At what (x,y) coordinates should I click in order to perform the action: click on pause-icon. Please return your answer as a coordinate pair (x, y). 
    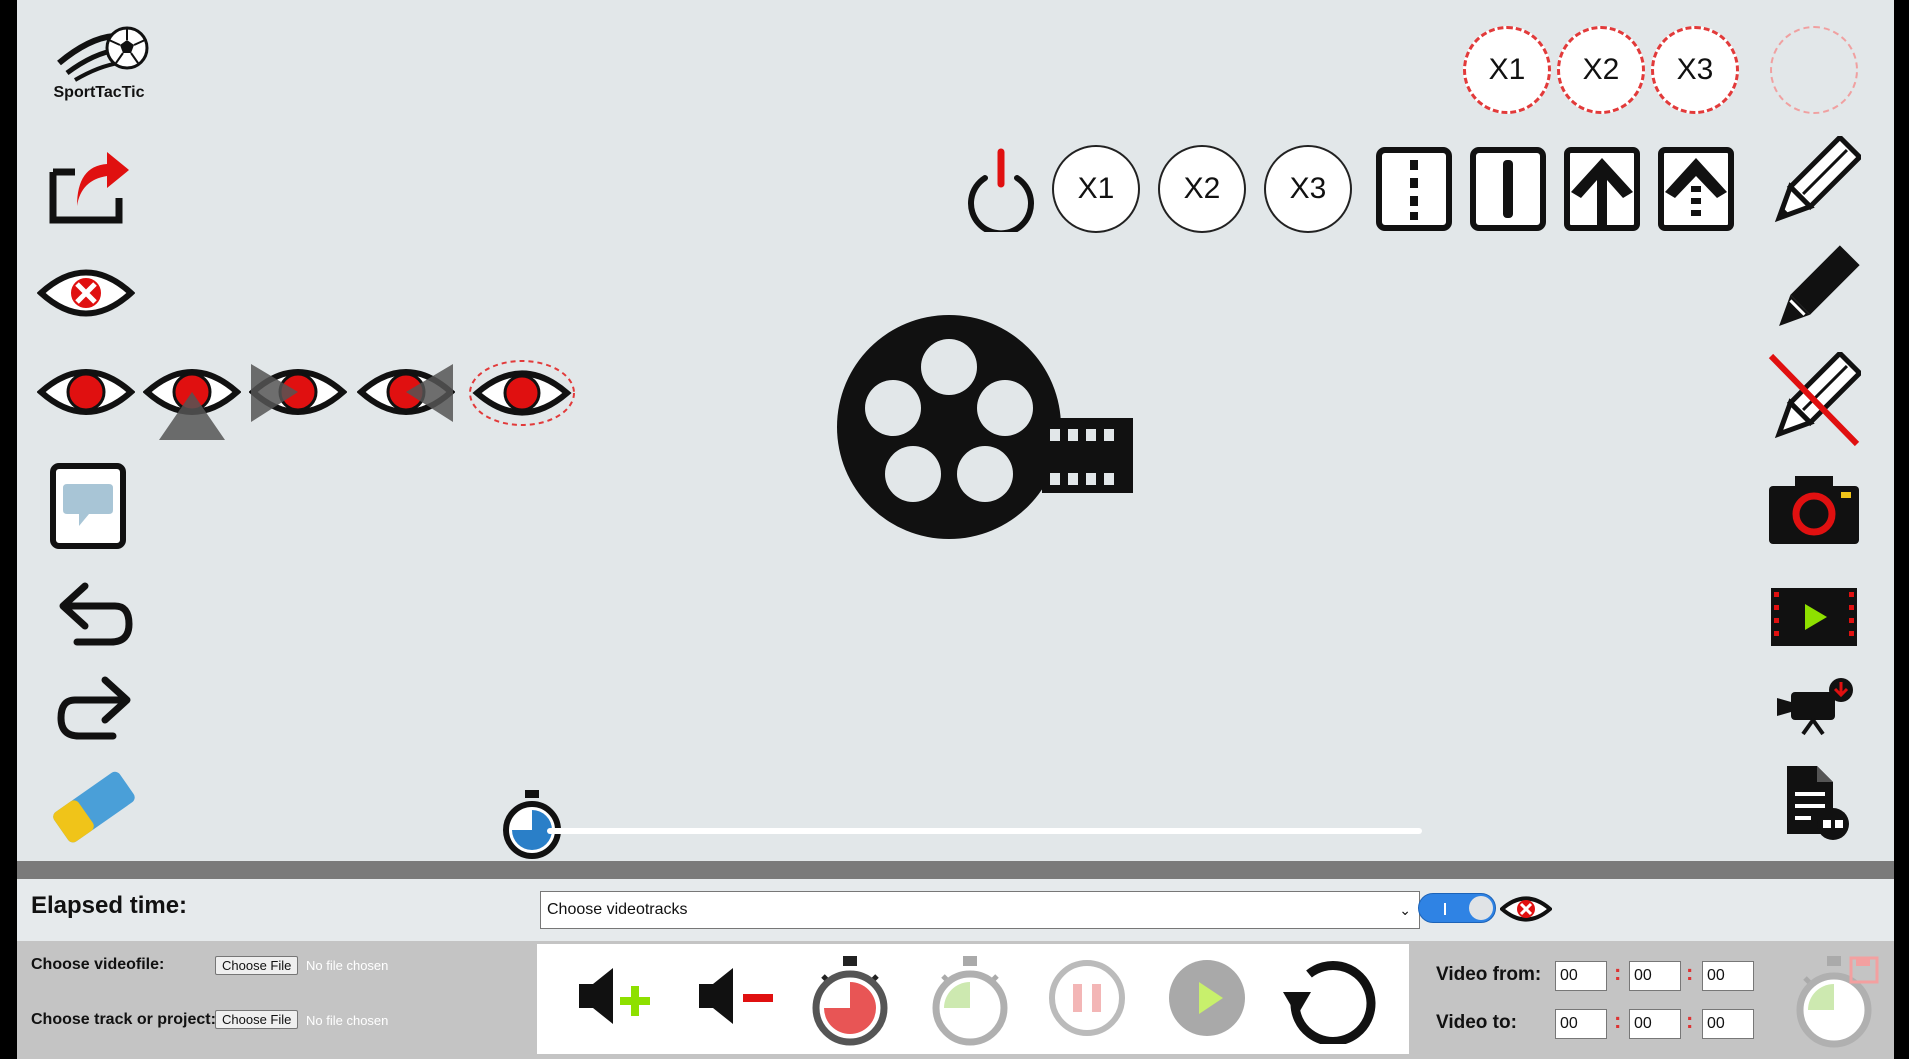
    Looking at the image, I should click on (1087, 998).